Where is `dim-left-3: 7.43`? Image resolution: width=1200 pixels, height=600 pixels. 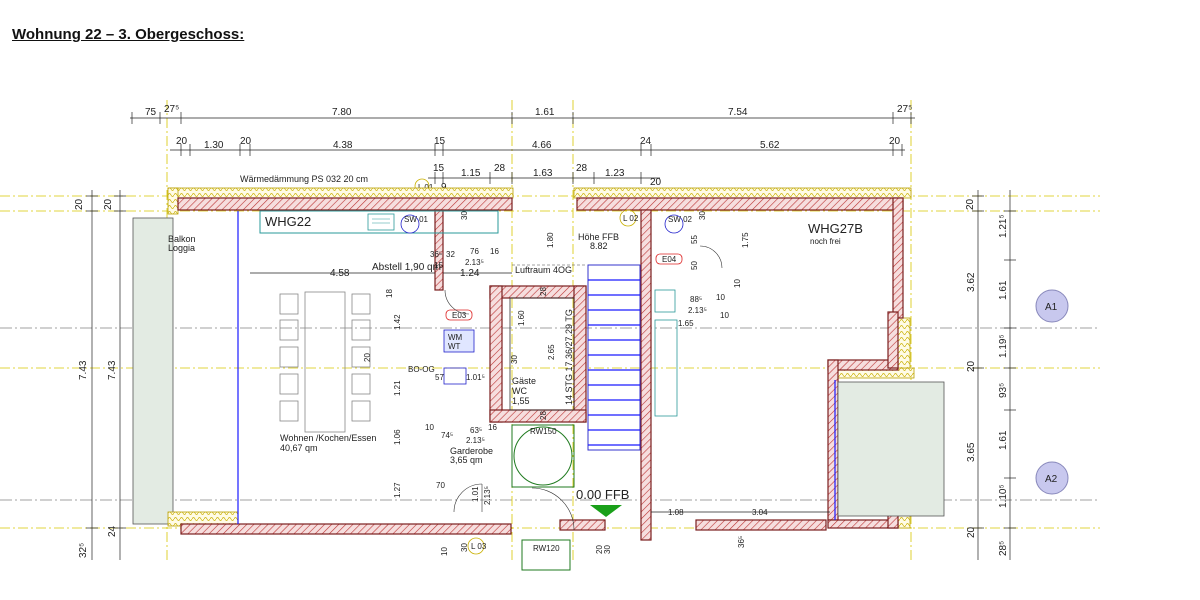
dim-left-3: 7.43 is located at coordinates (112, 370).